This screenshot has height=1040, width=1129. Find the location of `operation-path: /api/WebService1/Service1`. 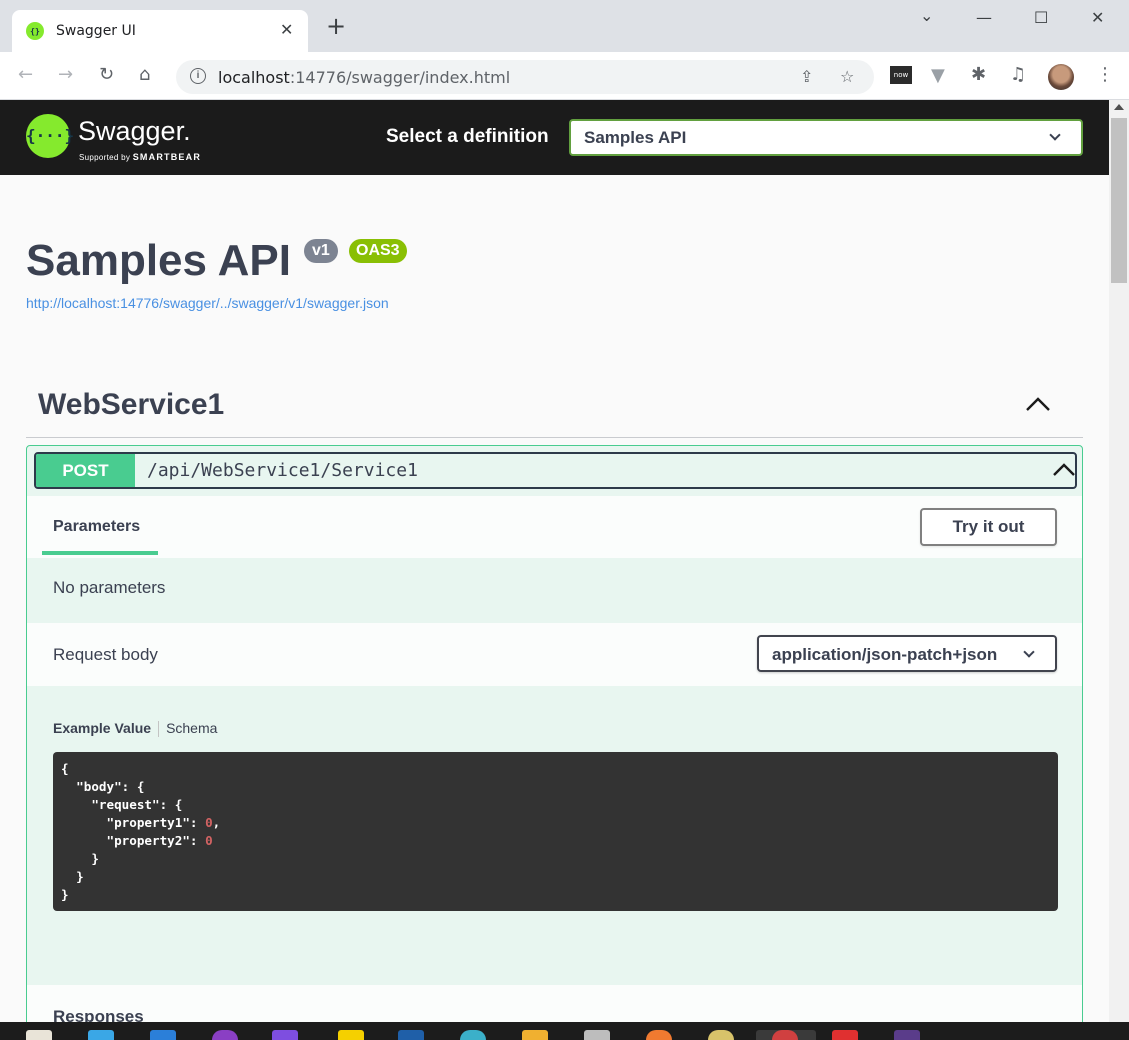

operation-path: /api/WebService1/Service1 is located at coordinates (282, 470).